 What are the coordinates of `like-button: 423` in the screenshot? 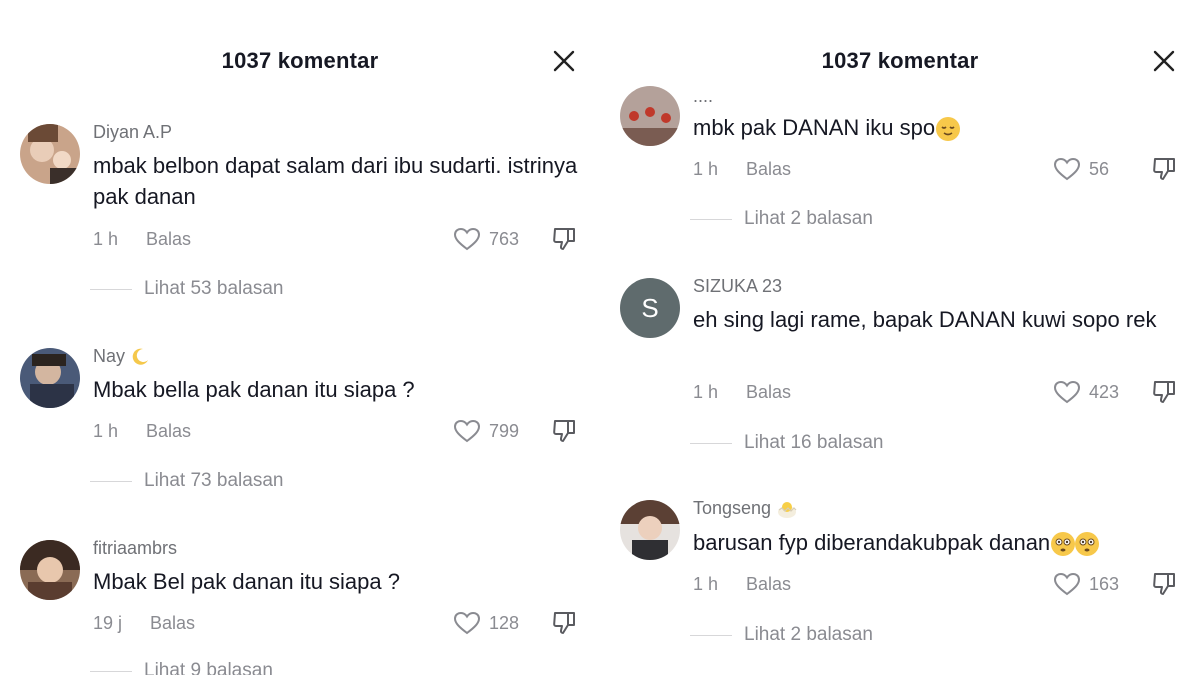 It's located at (1086, 392).